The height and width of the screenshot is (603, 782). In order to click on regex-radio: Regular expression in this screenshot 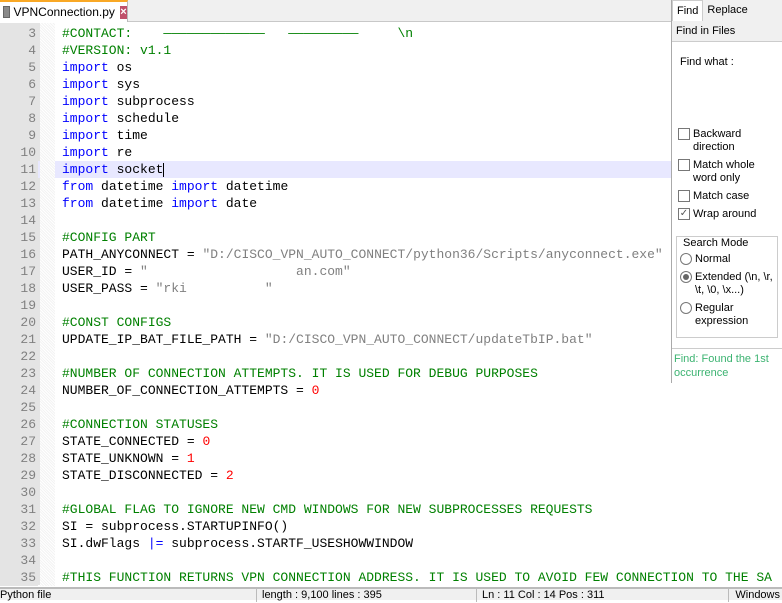, I will do `click(728, 315)`.